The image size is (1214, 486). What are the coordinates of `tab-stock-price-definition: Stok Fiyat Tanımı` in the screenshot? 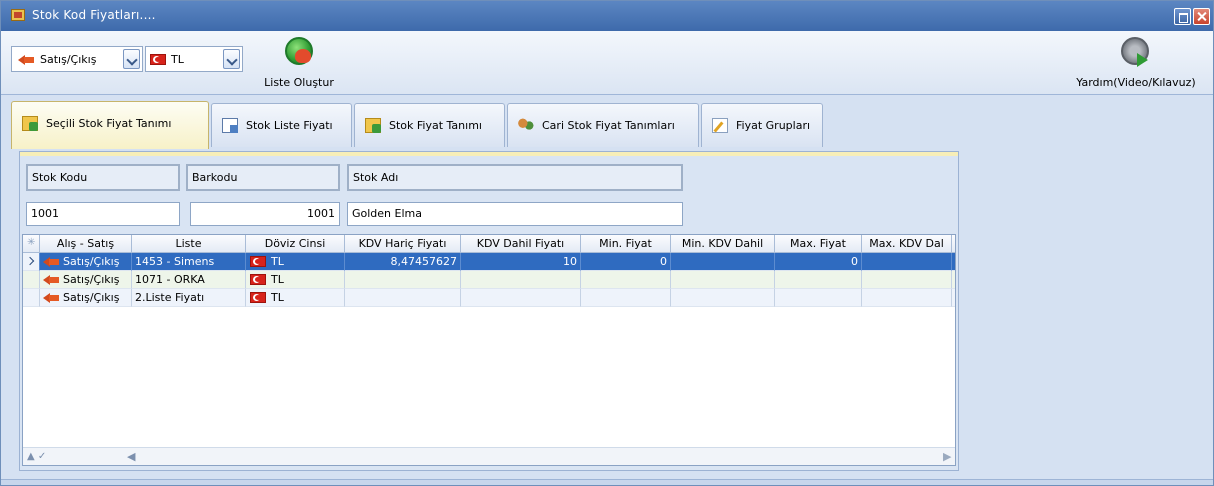 It's located at (429, 125).